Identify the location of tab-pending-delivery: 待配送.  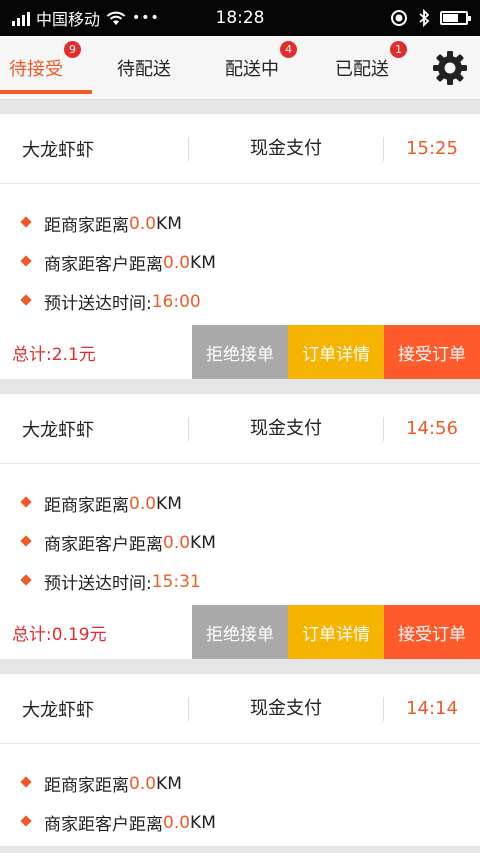
(144, 68).